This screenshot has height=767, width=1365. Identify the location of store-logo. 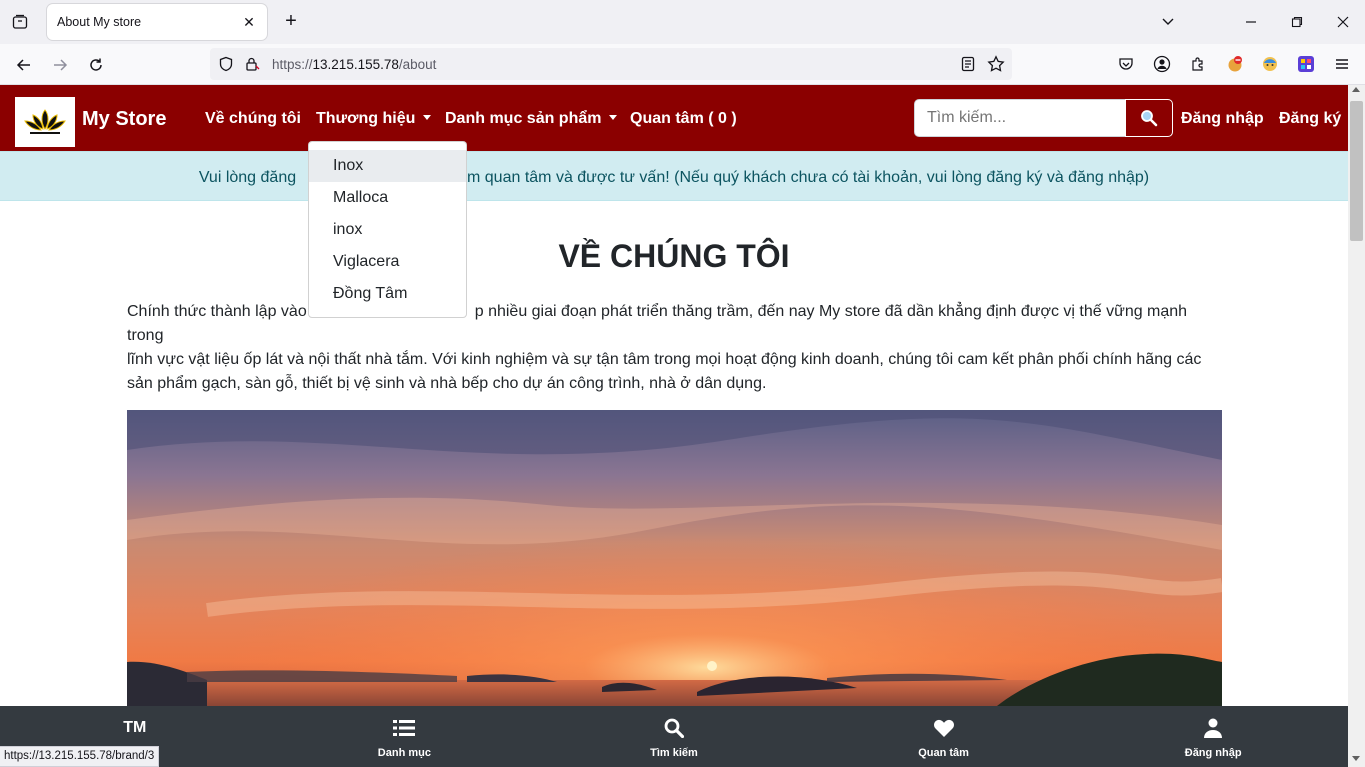
(45, 122).